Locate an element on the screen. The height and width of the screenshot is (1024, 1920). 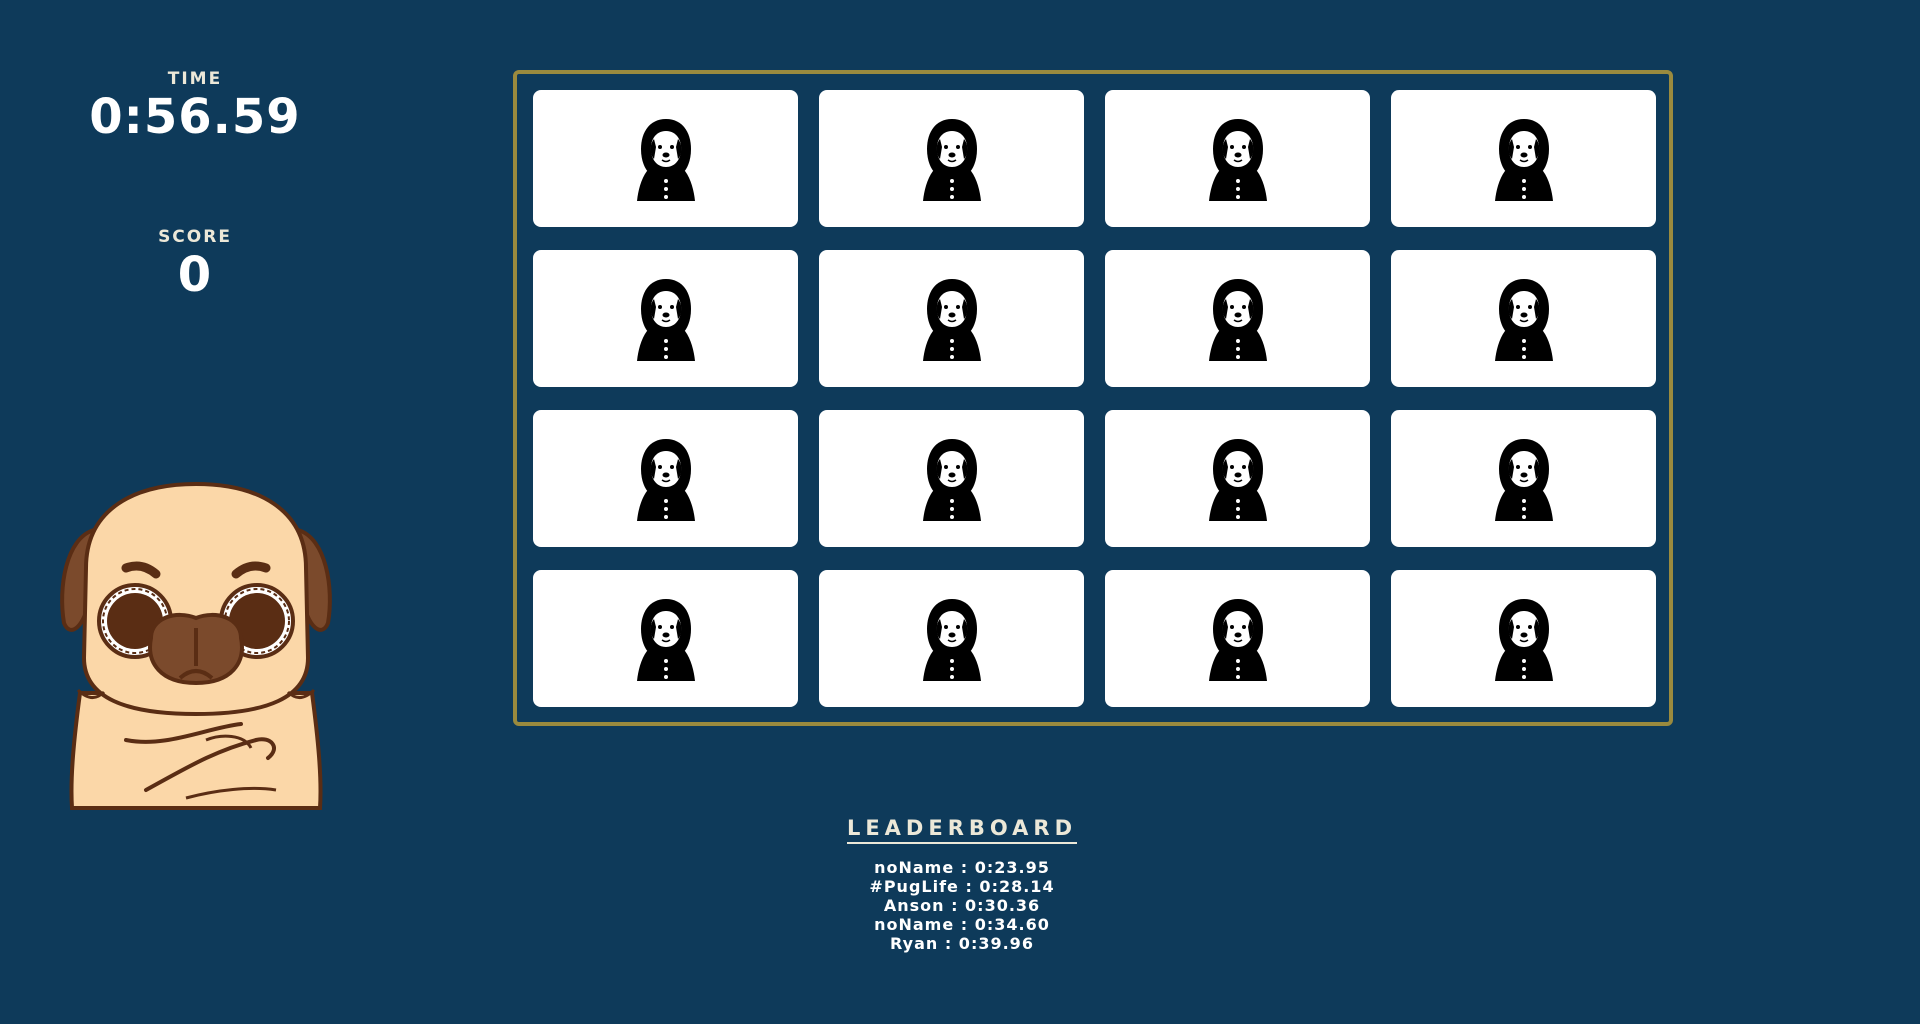
time-label: TIME is located at coordinates (195, 79).